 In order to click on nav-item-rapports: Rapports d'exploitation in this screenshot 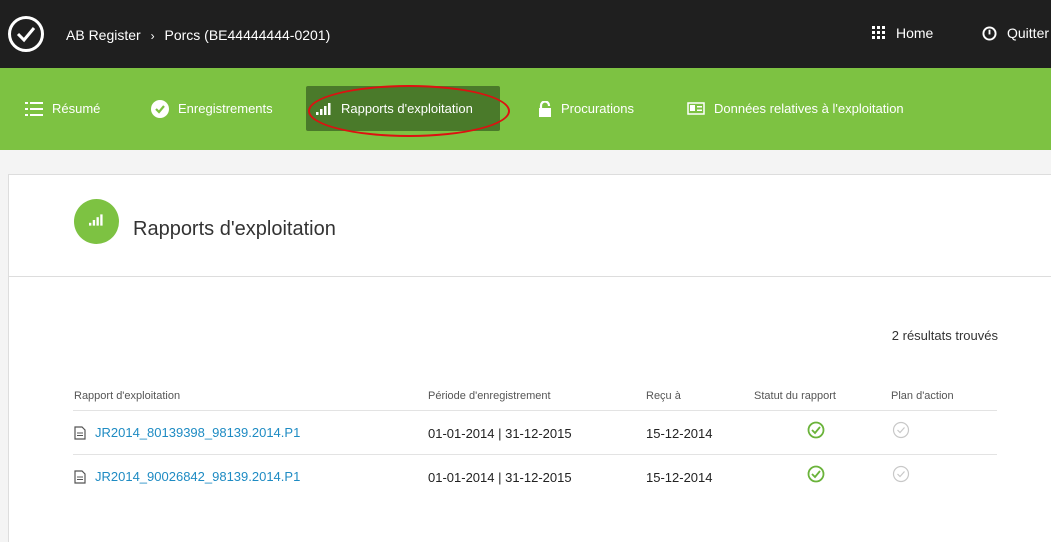, I will do `click(403, 108)`.